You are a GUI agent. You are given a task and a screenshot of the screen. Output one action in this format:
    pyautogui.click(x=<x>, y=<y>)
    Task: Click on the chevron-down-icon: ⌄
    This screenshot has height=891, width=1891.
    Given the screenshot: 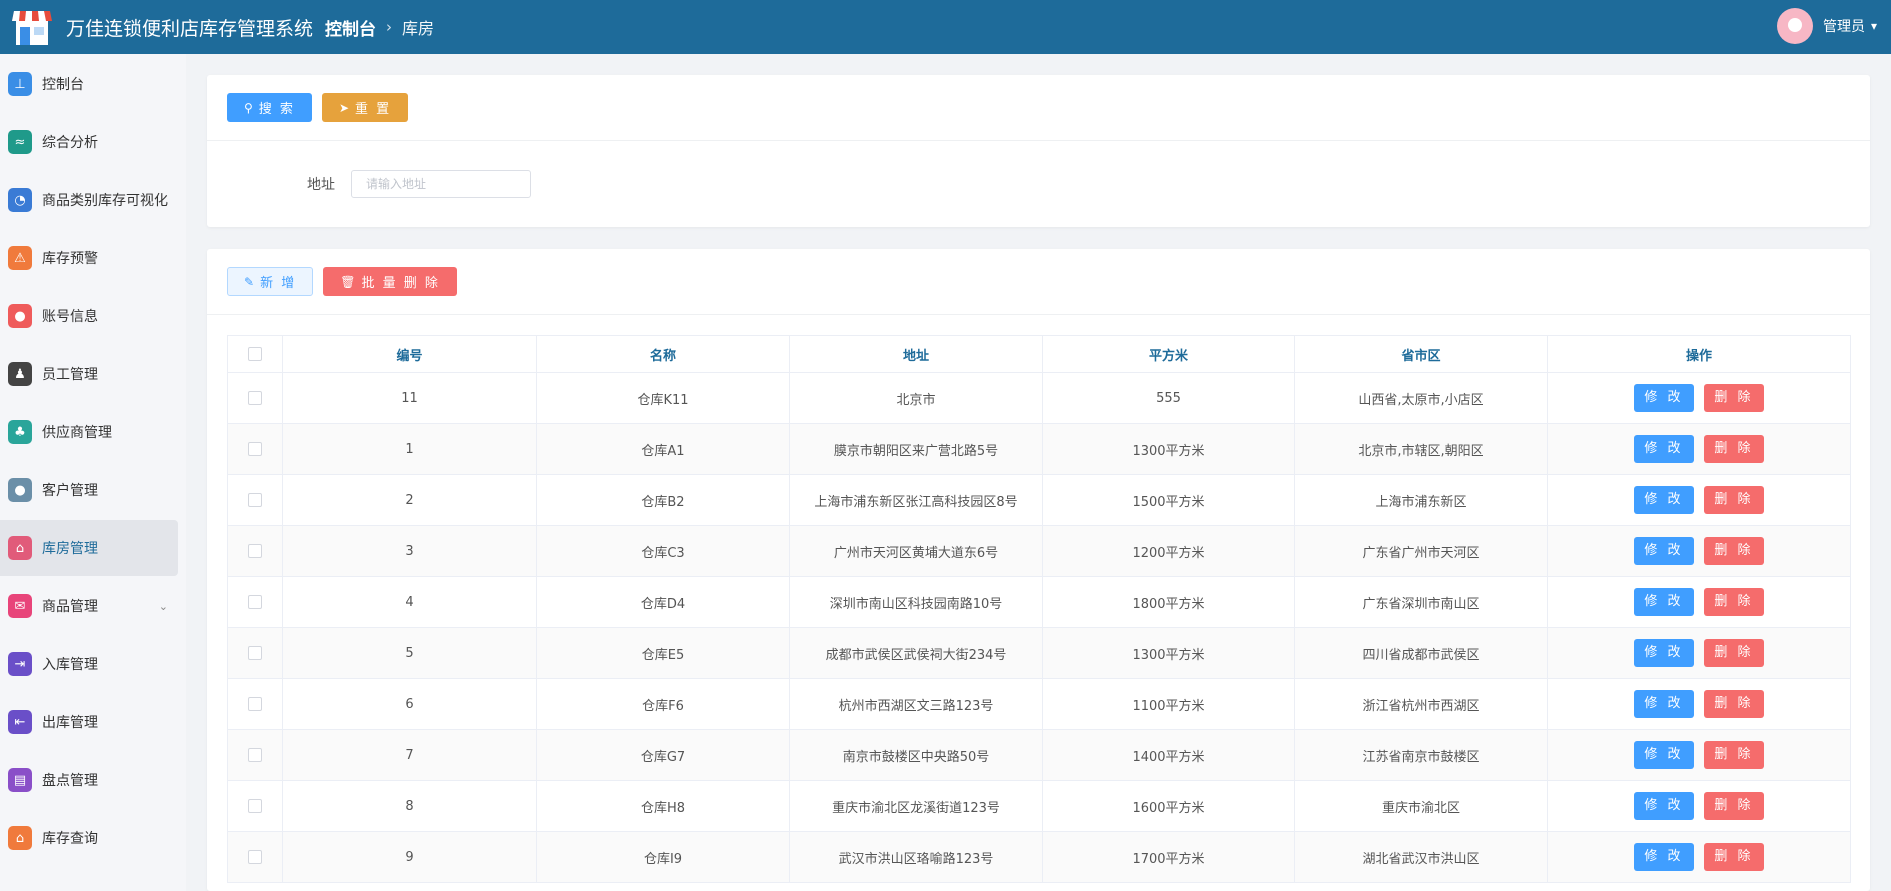 What is the action you would take?
    pyautogui.click(x=163, y=606)
    